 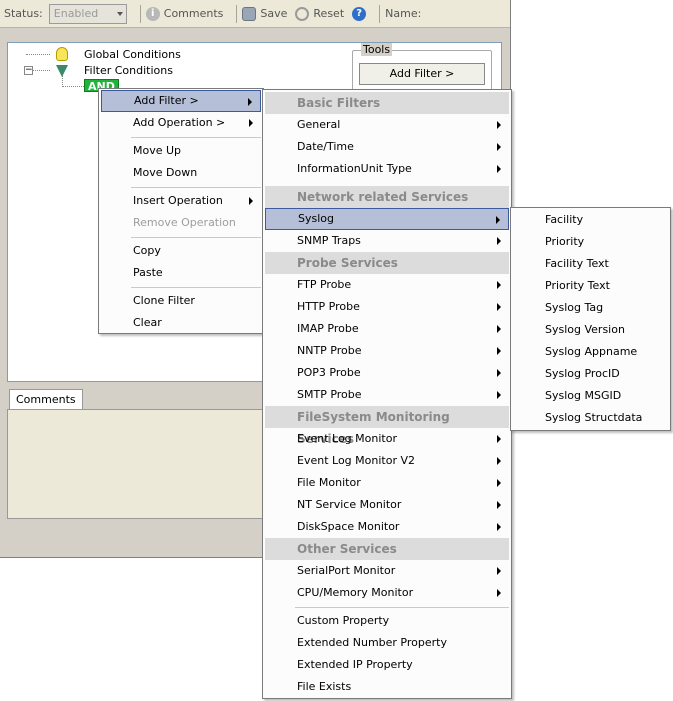 I want to click on menu-item-custom-property: Custom Property, so click(x=387, y=621).